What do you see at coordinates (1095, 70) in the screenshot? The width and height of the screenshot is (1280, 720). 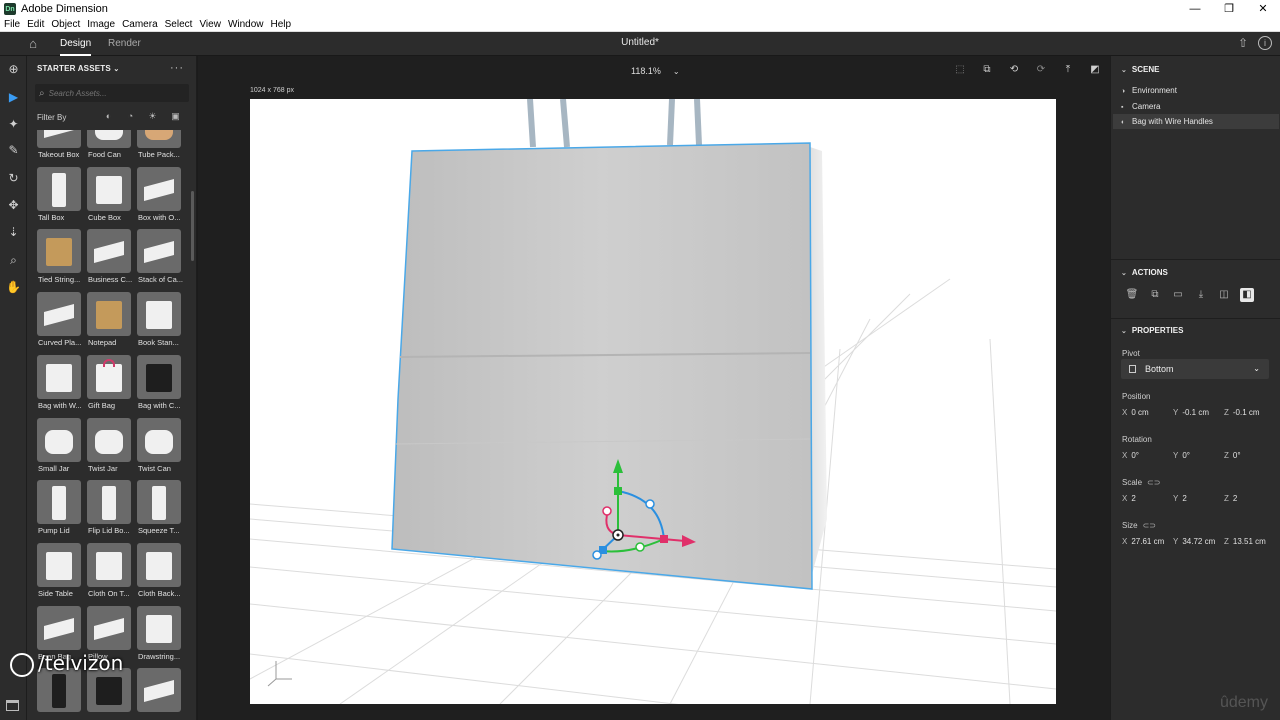 I see `render-preview-icon: ◩` at bounding box center [1095, 70].